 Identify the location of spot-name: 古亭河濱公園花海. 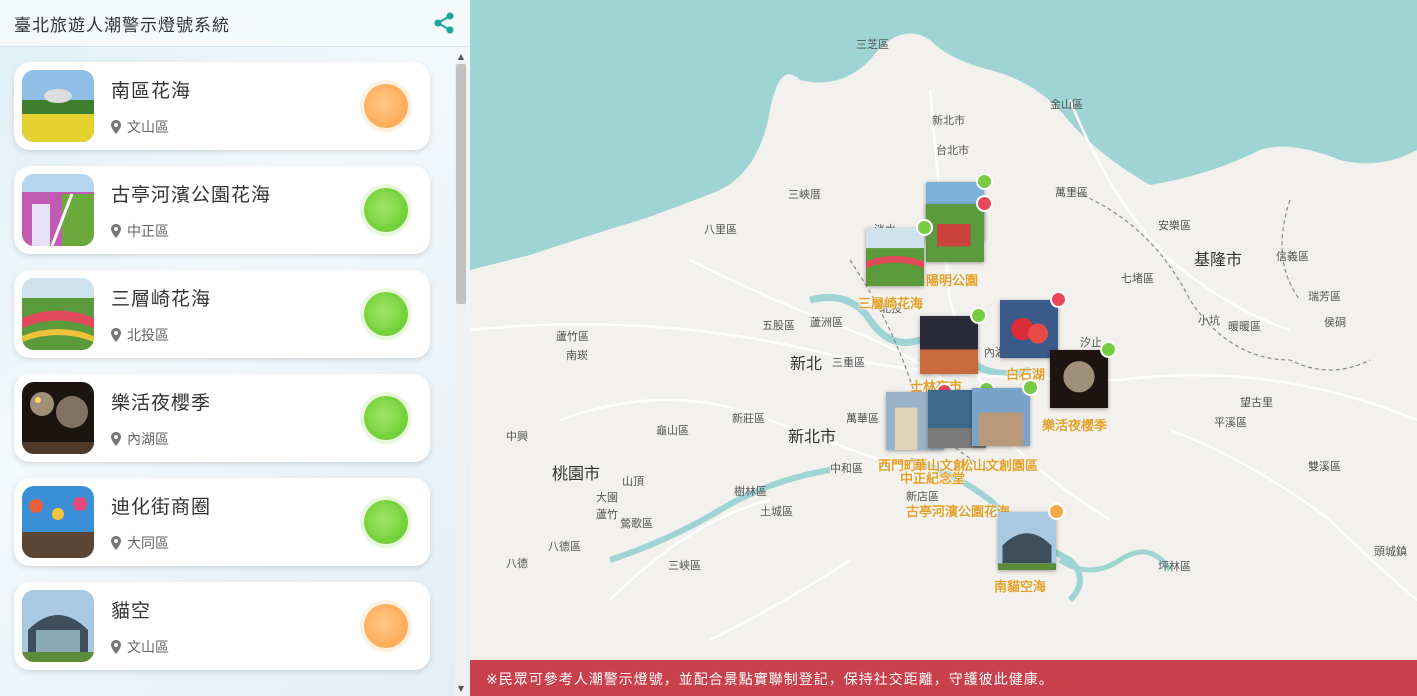
(191, 195).